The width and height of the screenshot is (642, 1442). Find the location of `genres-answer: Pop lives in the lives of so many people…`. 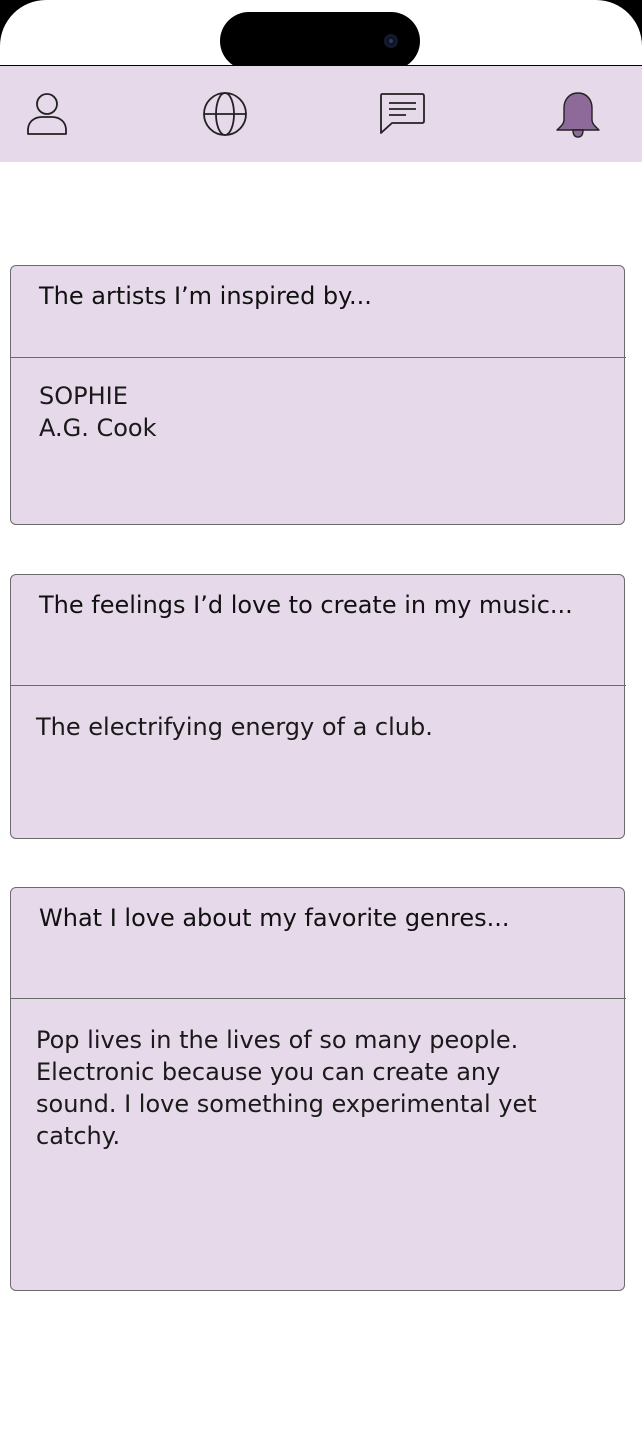

genres-answer: Pop lives in the lives of so many people… is located at coordinates (290, 1088).